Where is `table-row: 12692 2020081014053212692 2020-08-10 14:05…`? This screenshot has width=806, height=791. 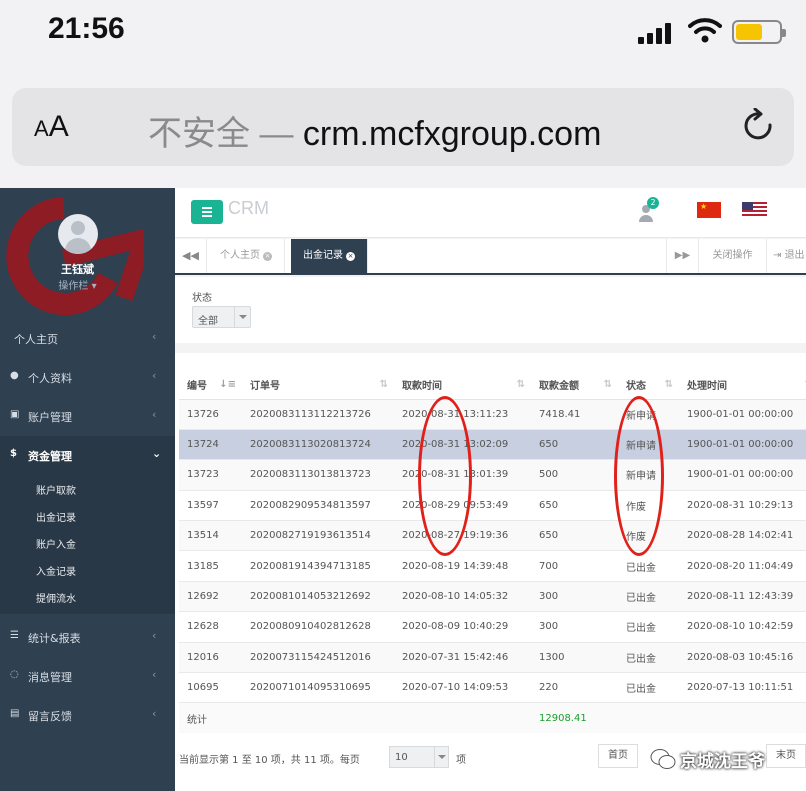
table-row: 12692 2020081014053212692 2020-08-10 14:05… is located at coordinates (492, 596).